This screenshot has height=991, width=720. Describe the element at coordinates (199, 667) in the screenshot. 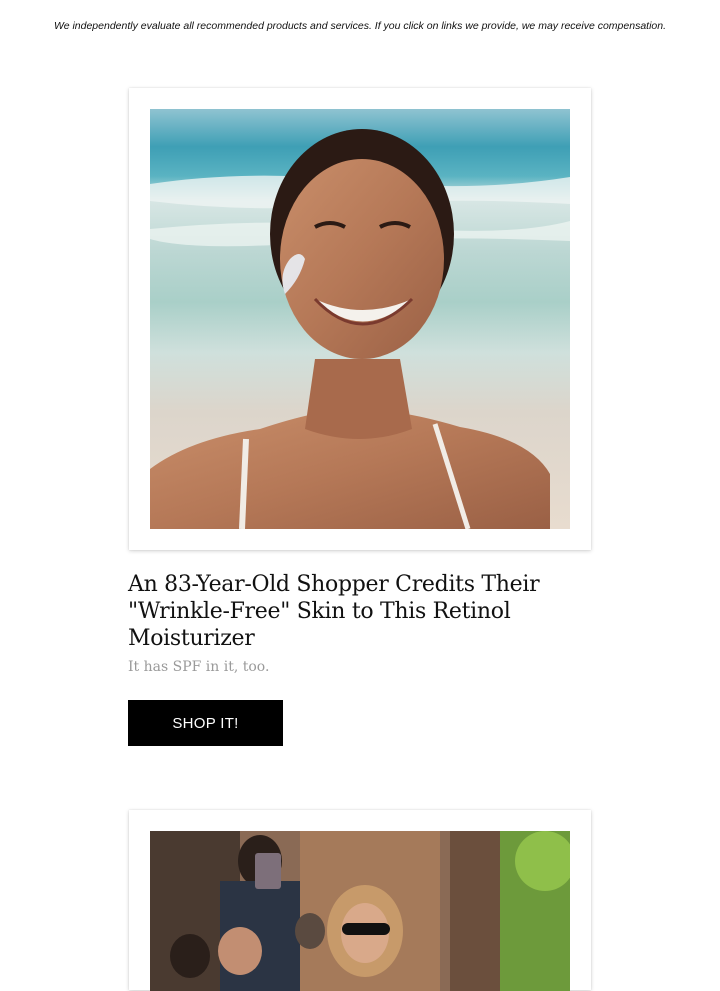

I see `article-subhead: It has SPF in it, too.` at that location.